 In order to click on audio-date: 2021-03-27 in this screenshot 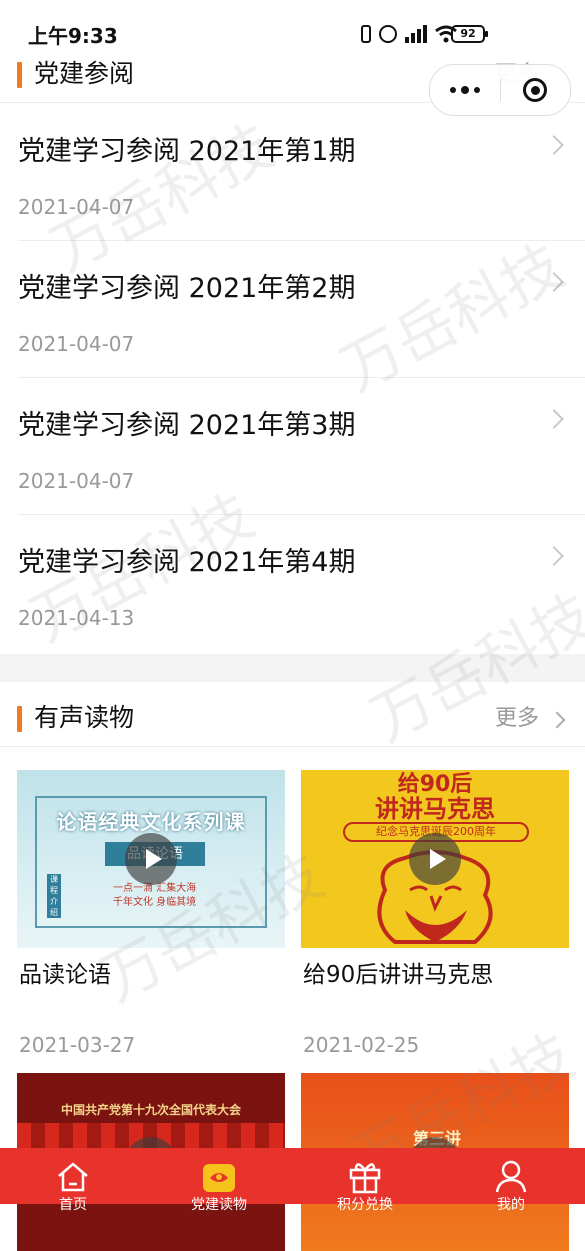, I will do `click(77, 1045)`.